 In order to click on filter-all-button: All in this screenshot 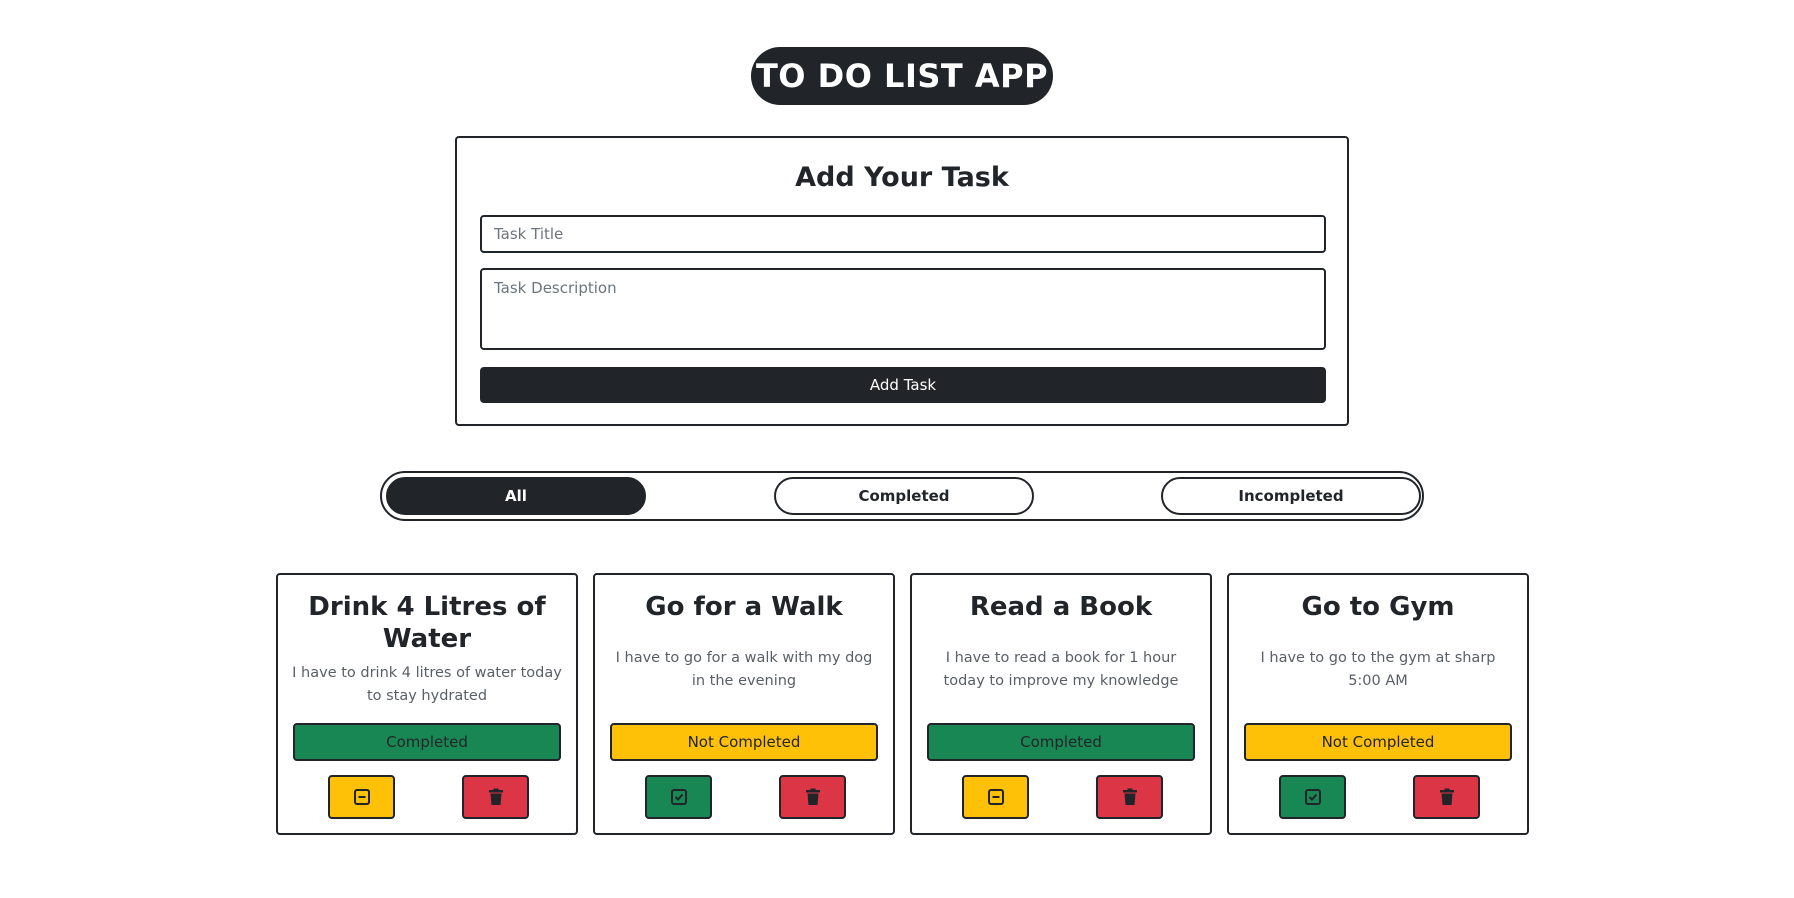, I will do `click(516, 496)`.